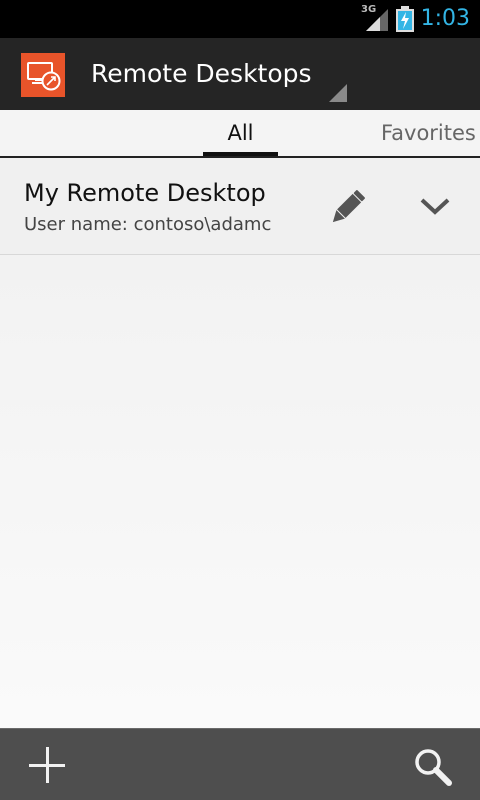  What do you see at coordinates (347, 208) in the screenshot?
I see `pencil-icon` at bounding box center [347, 208].